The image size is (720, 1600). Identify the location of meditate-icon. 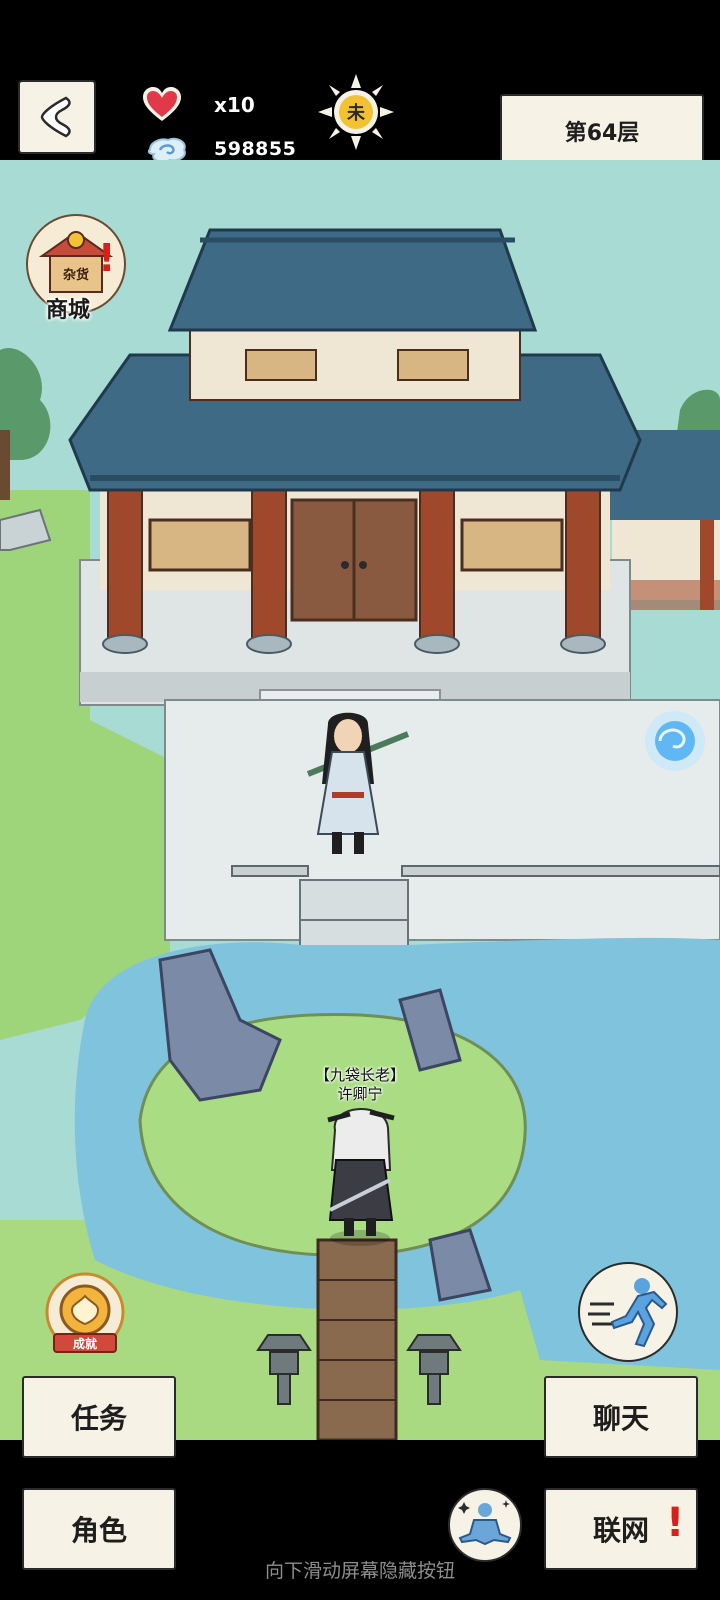
(485, 1523).